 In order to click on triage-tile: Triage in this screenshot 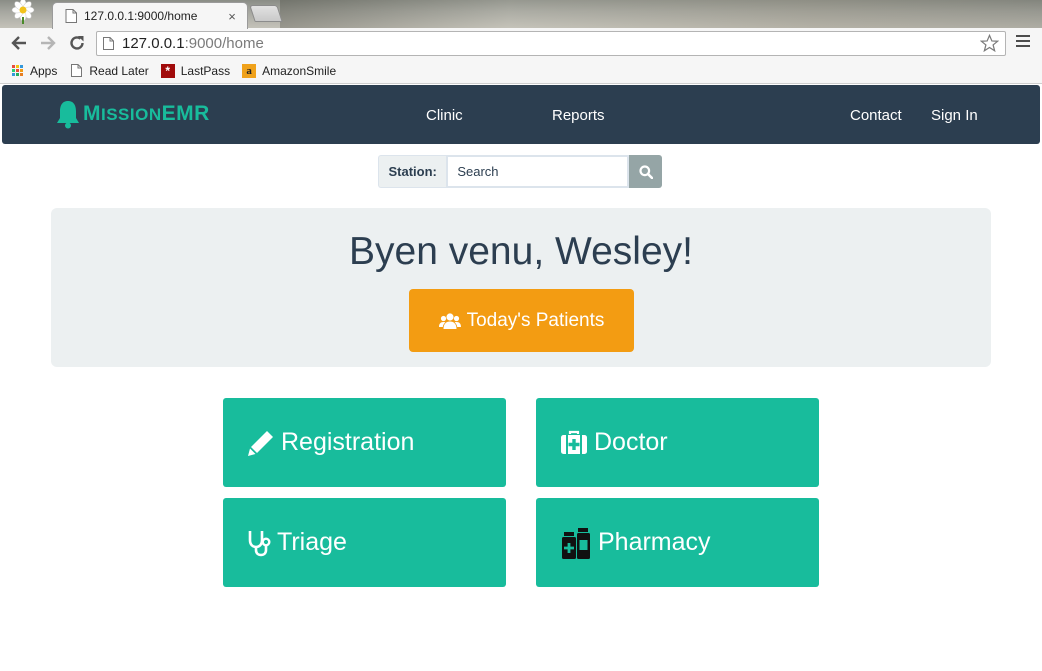, I will do `click(364, 542)`.